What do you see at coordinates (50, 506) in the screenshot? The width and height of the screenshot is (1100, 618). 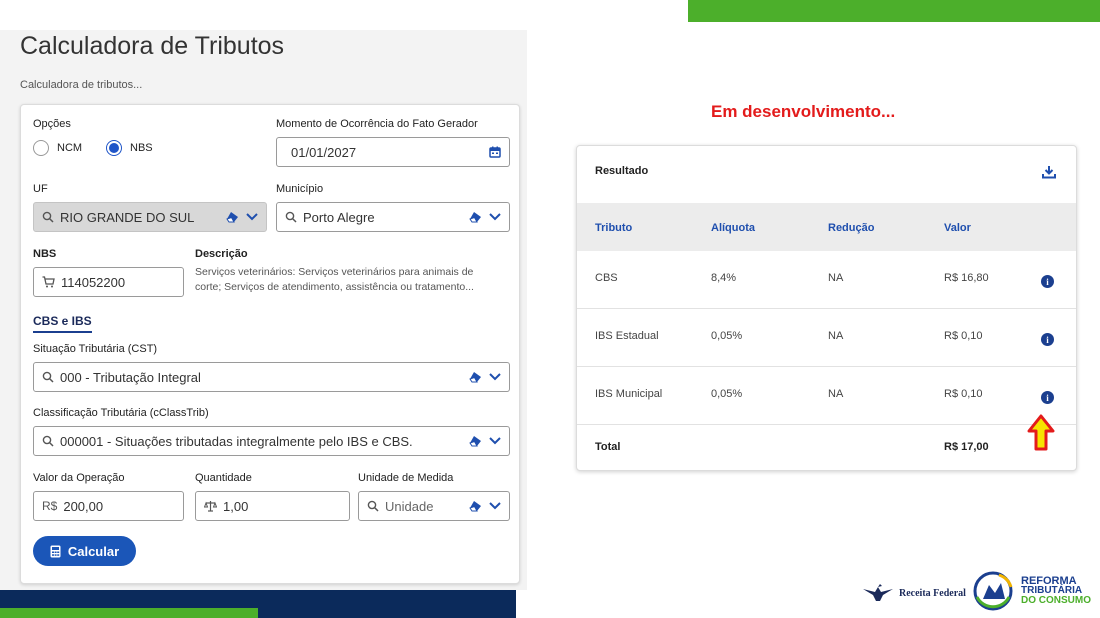 I see `currency-prefix: R$` at bounding box center [50, 506].